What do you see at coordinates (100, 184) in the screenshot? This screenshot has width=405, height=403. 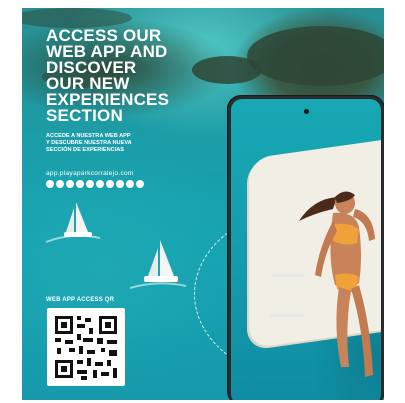 I see `tripadvisor-icon` at bounding box center [100, 184].